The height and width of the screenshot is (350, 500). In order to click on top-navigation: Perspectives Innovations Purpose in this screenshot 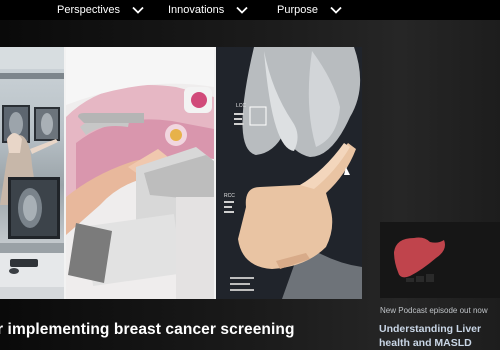, I will do `click(250, 10)`.